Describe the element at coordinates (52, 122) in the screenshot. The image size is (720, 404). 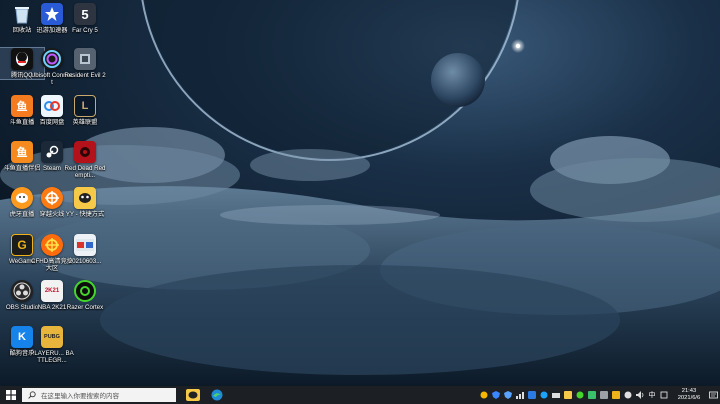
I see `desktop-icon-label: 百度网盘` at that location.